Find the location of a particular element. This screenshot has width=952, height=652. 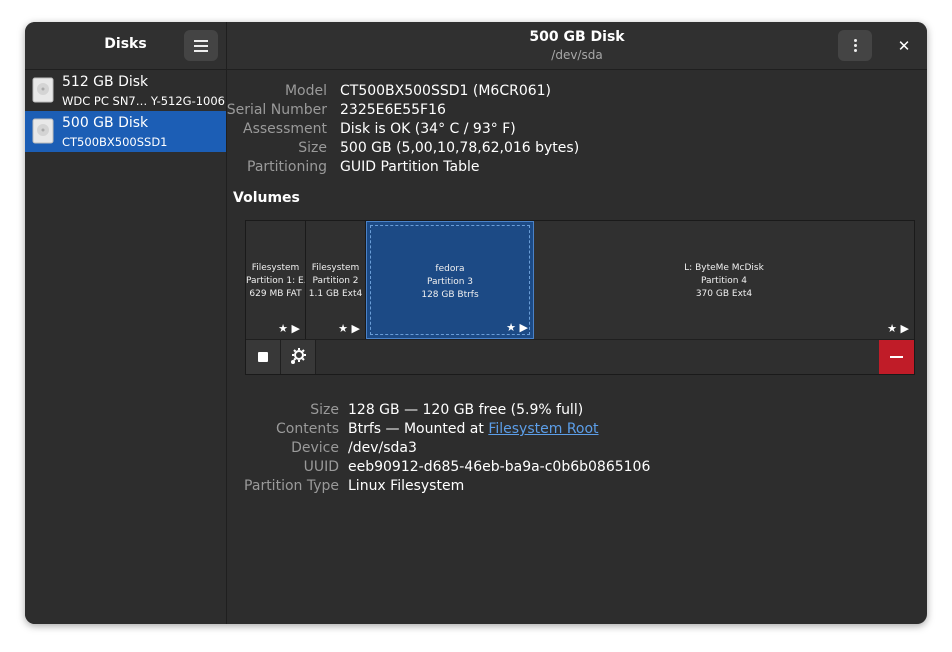

partition-size: 128 GB Btrfs is located at coordinates (450, 295).